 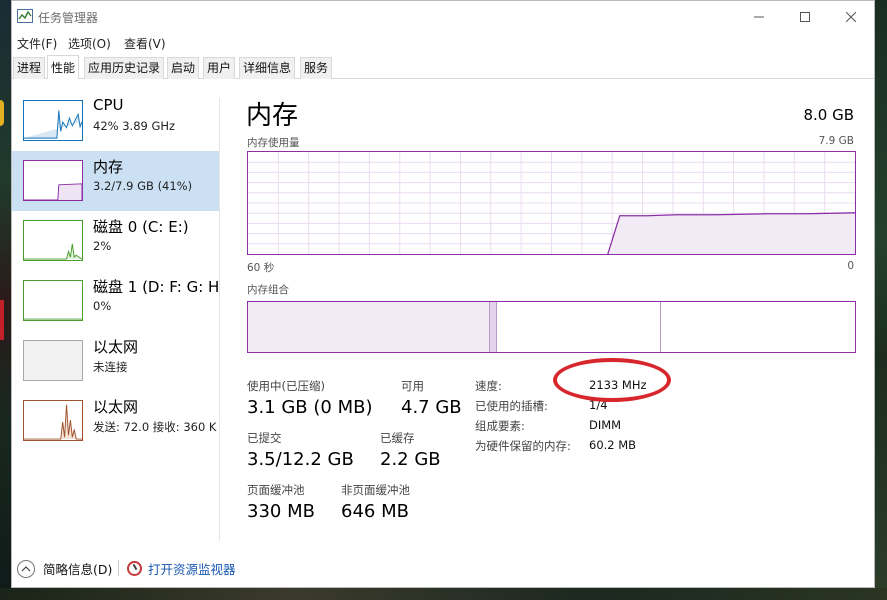 What do you see at coordinates (102, 306) in the screenshot?
I see `resource-detail: 0%` at bounding box center [102, 306].